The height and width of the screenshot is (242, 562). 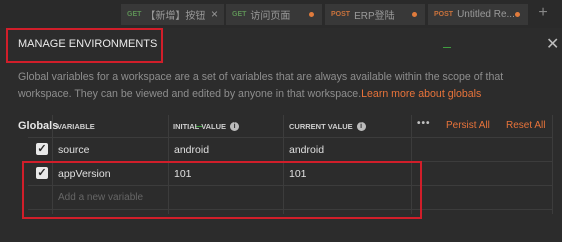 What do you see at coordinates (327, 126) in the screenshot?
I see `column-header-current-value: CURRENT VALUE i` at bounding box center [327, 126].